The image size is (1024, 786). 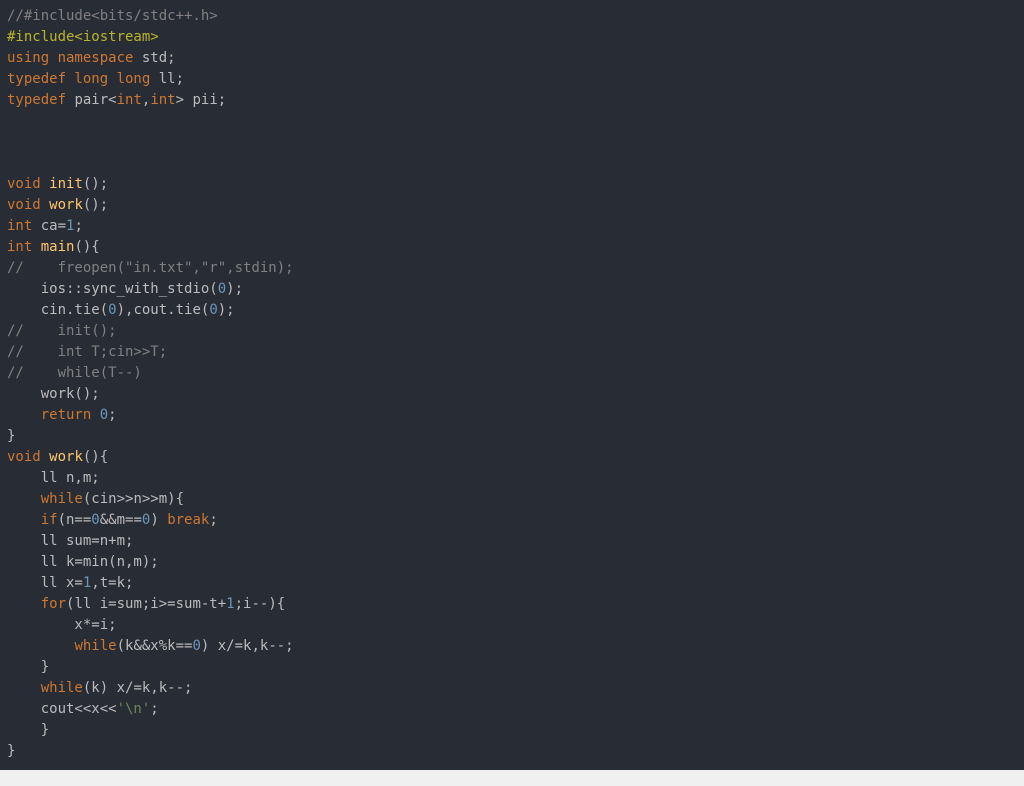 What do you see at coordinates (37, 100) in the screenshot?
I see `keyword: typedef` at bounding box center [37, 100].